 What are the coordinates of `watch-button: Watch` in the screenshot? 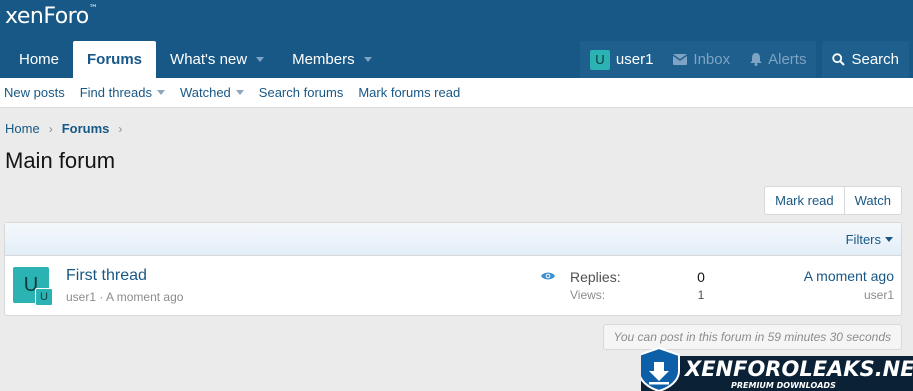 It's located at (872, 200).